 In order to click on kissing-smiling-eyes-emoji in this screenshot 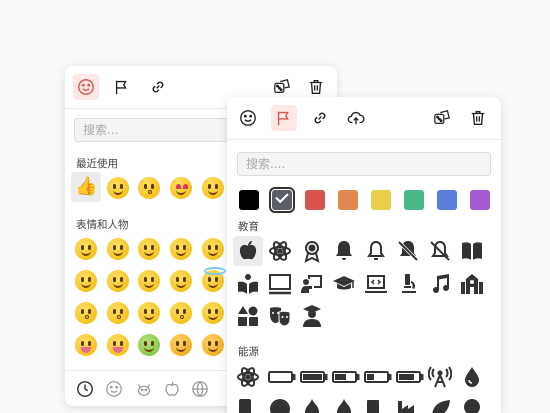, I will do `click(181, 313)`.